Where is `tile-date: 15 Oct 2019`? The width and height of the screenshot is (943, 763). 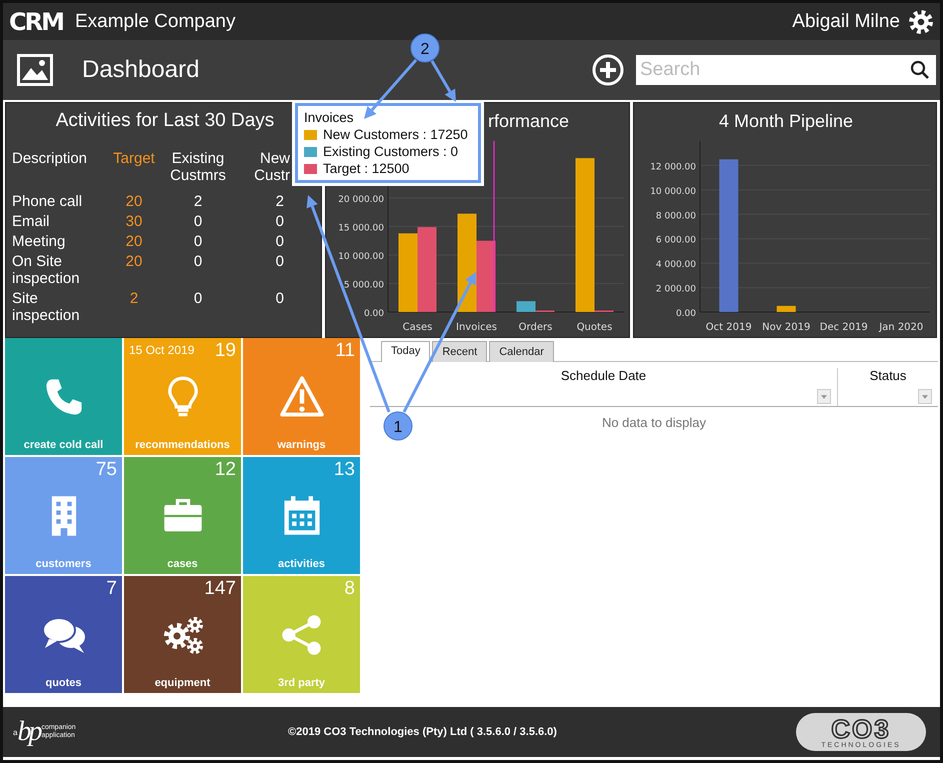
tile-date: 15 Oct 2019 is located at coordinates (161, 350).